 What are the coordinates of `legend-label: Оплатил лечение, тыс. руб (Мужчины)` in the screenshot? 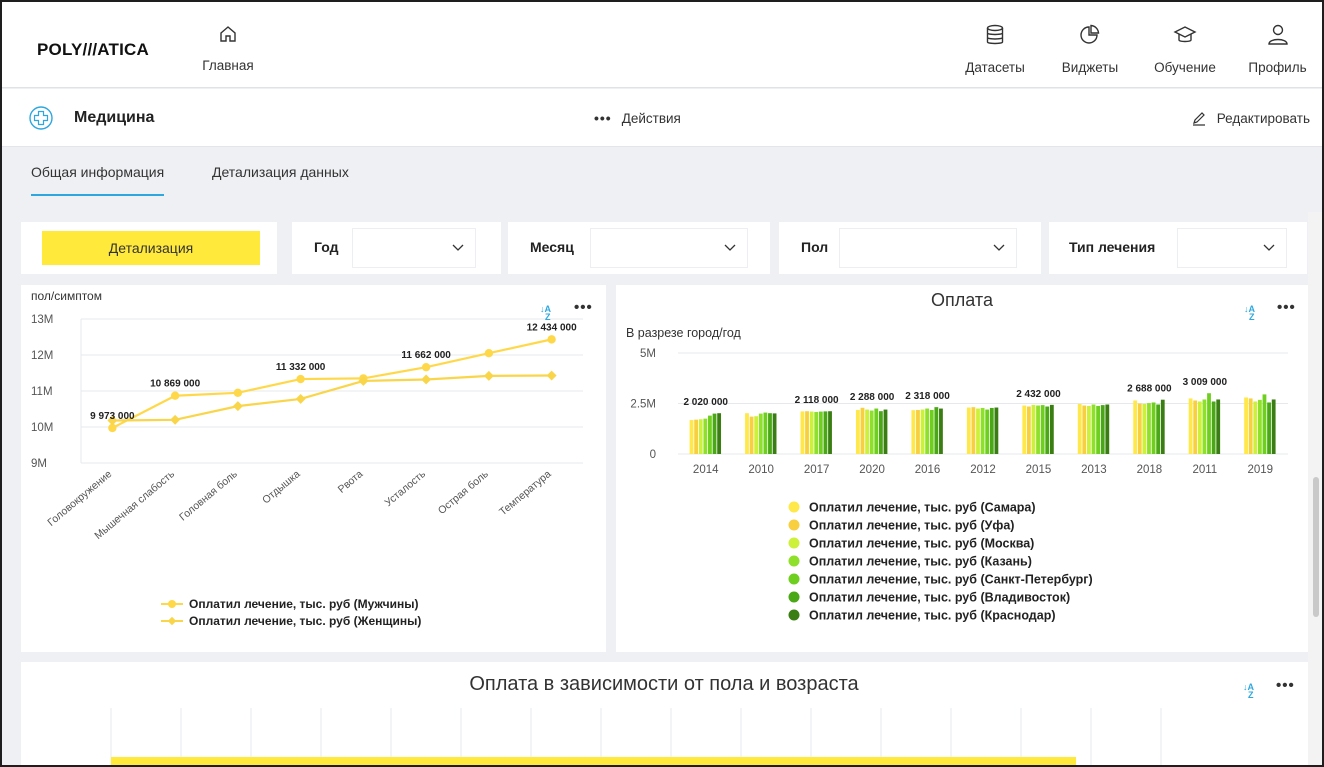 It's located at (303, 604).